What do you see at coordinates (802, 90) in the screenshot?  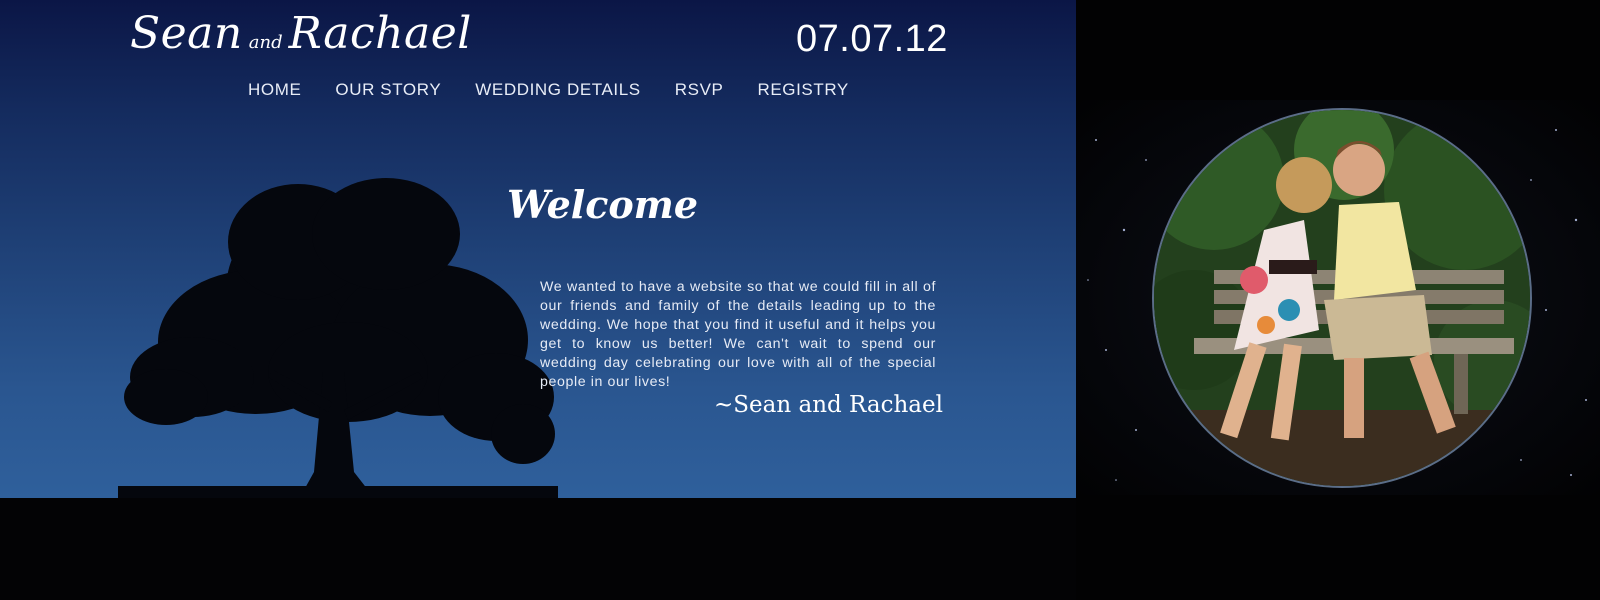 I see `nav-item-registry: REGISTRY` at bounding box center [802, 90].